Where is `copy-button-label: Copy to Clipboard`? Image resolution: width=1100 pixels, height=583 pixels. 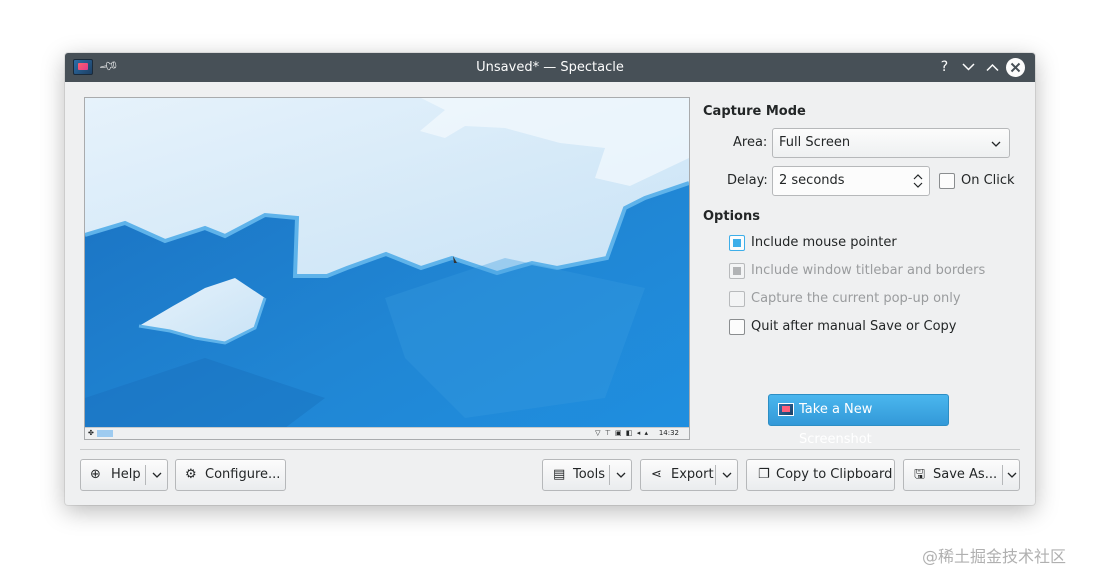 copy-button-label: Copy to Clipboard is located at coordinates (834, 474).